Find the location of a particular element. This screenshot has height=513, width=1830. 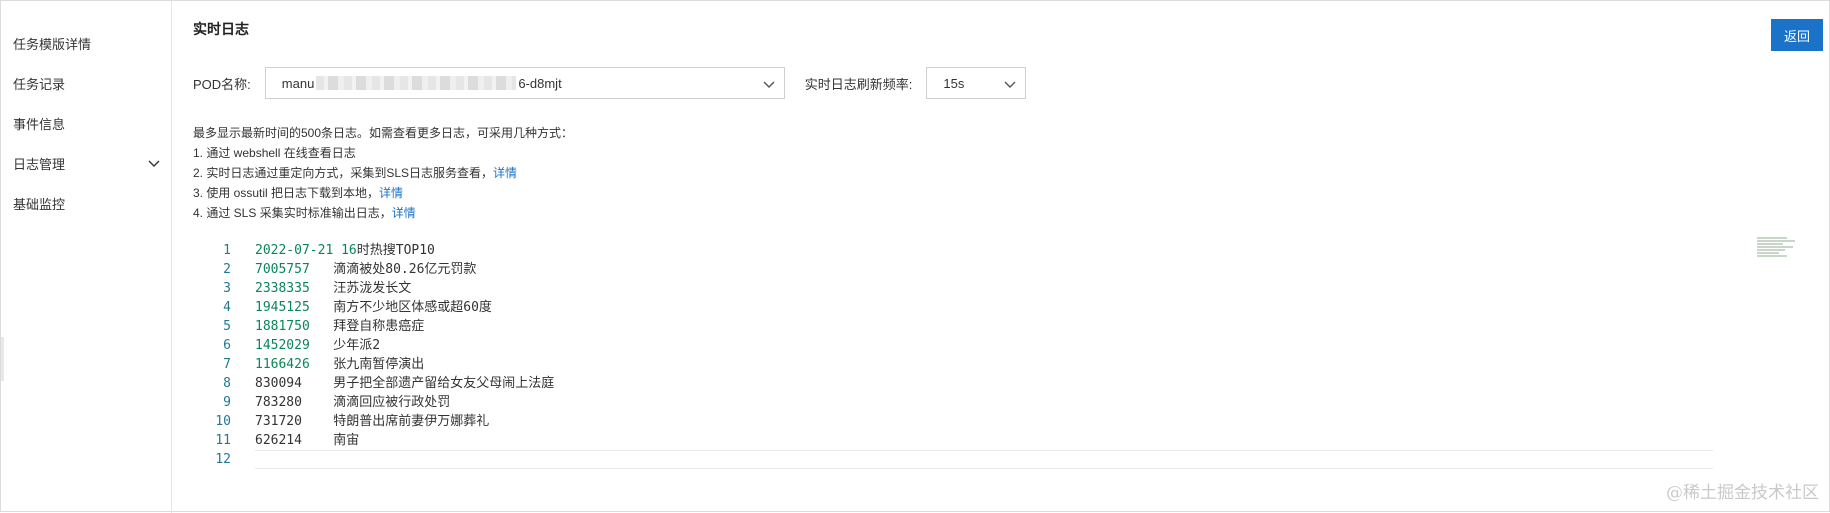

log-line: 4 1945125 南方不少地区体感或超60度 is located at coordinates (953, 307).